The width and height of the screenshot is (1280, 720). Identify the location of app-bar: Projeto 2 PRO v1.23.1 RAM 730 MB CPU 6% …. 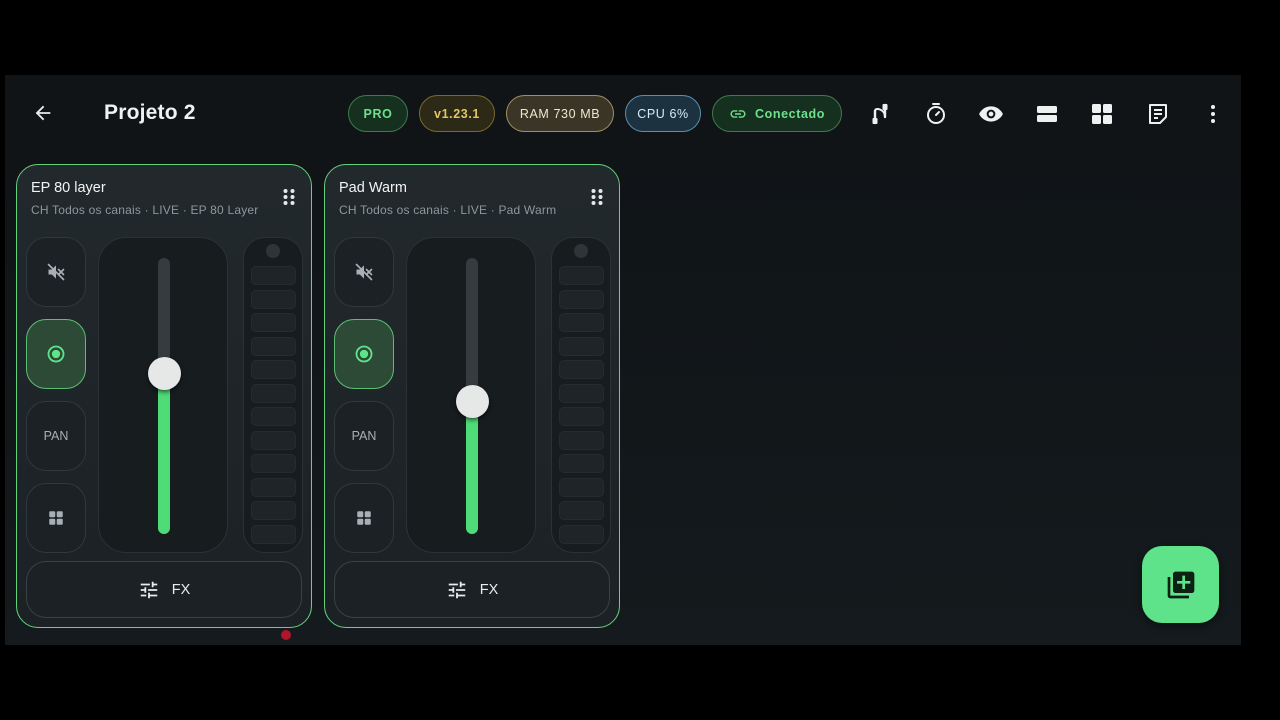
(623, 114).